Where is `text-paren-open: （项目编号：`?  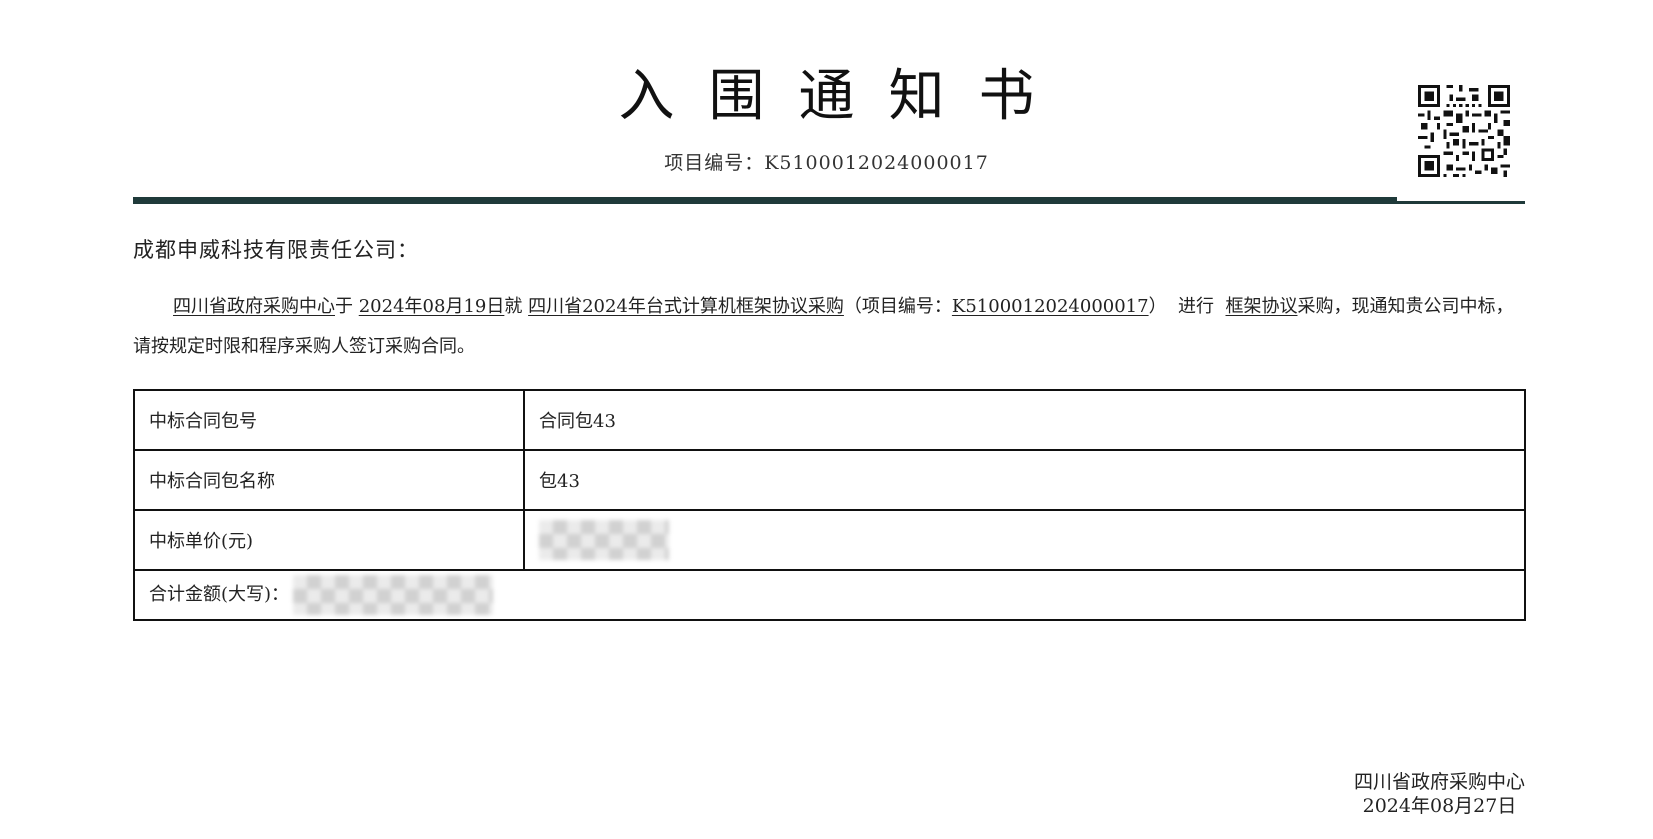
text-paren-open: （项目编号： is located at coordinates (897, 306).